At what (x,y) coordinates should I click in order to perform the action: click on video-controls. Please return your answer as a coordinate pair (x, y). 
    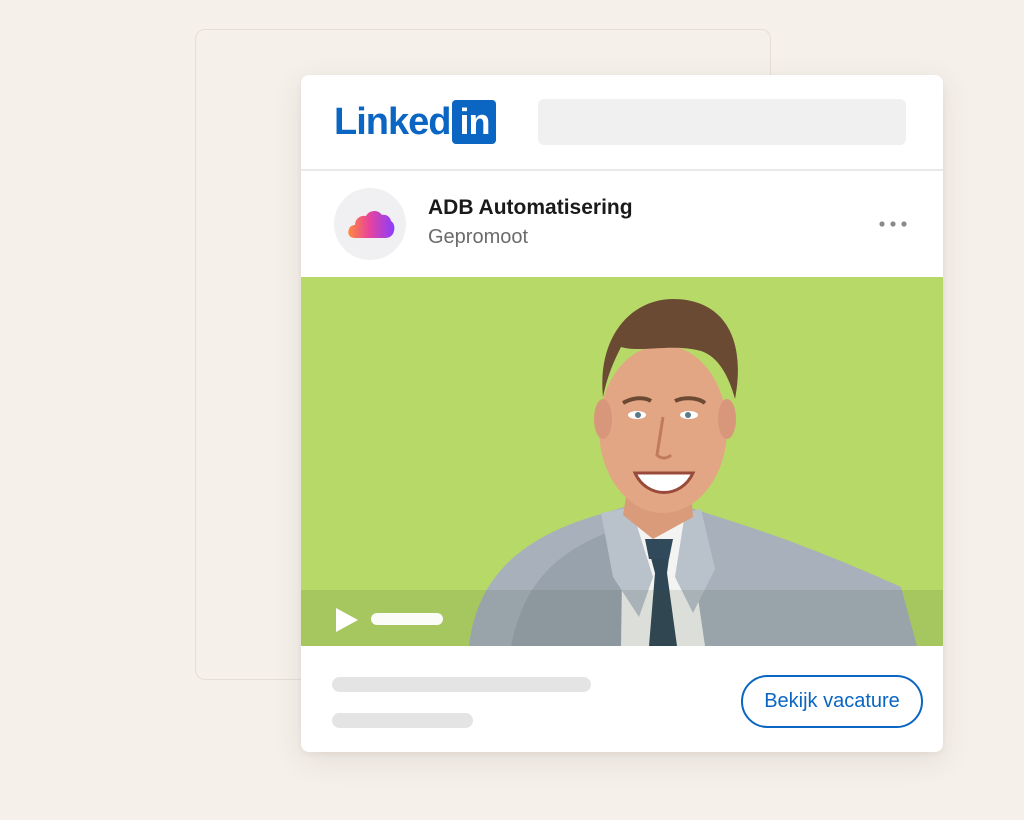
    Looking at the image, I should click on (622, 618).